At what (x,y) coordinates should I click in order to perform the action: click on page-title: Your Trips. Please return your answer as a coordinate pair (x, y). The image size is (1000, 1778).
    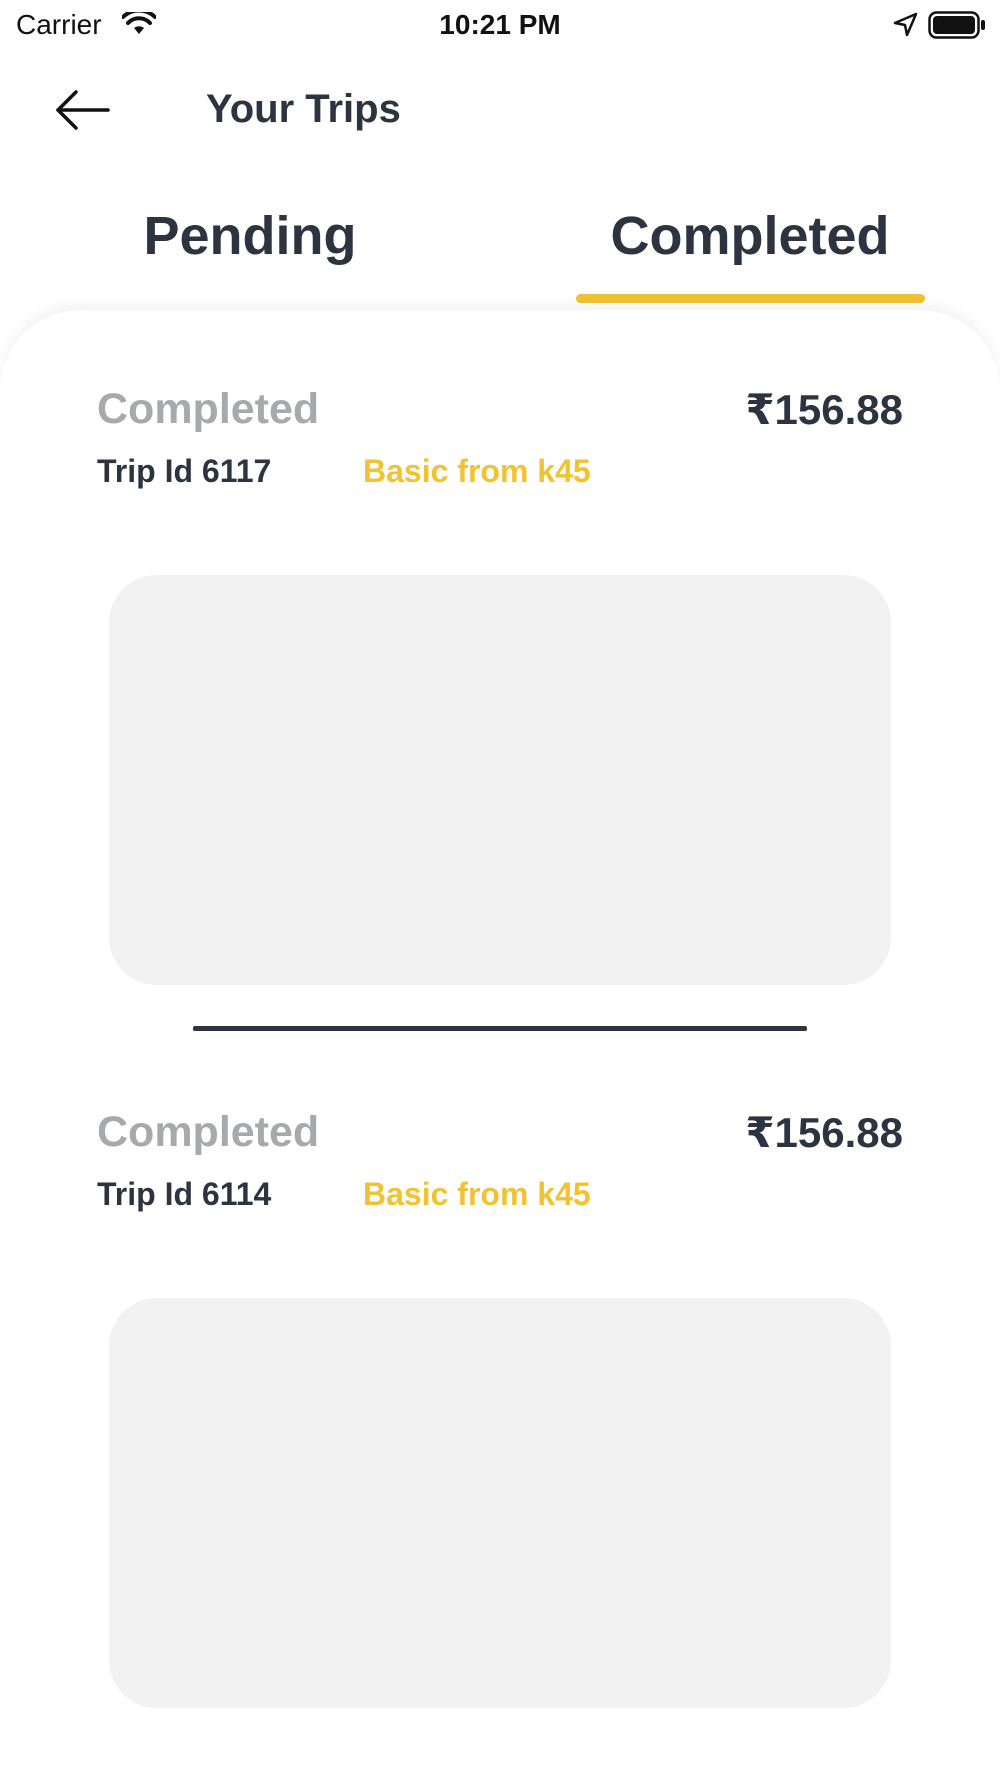
    Looking at the image, I should click on (303, 109).